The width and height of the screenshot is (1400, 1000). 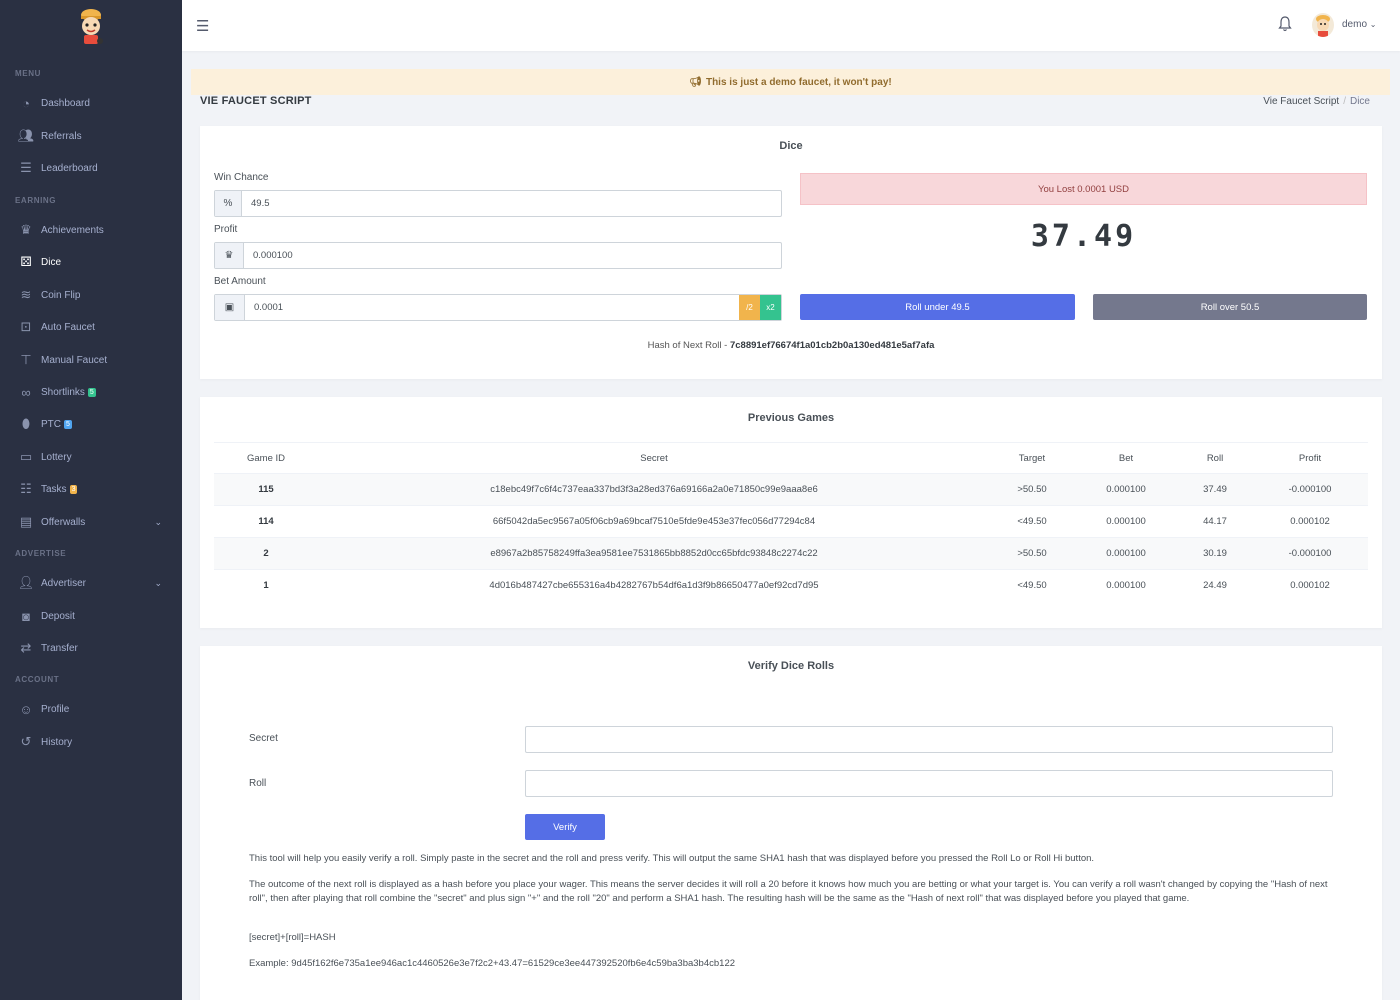 What do you see at coordinates (41, 553) in the screenshot?
I see `advertise-section-title: ADVERTISE` at bounding box center [41, 553].